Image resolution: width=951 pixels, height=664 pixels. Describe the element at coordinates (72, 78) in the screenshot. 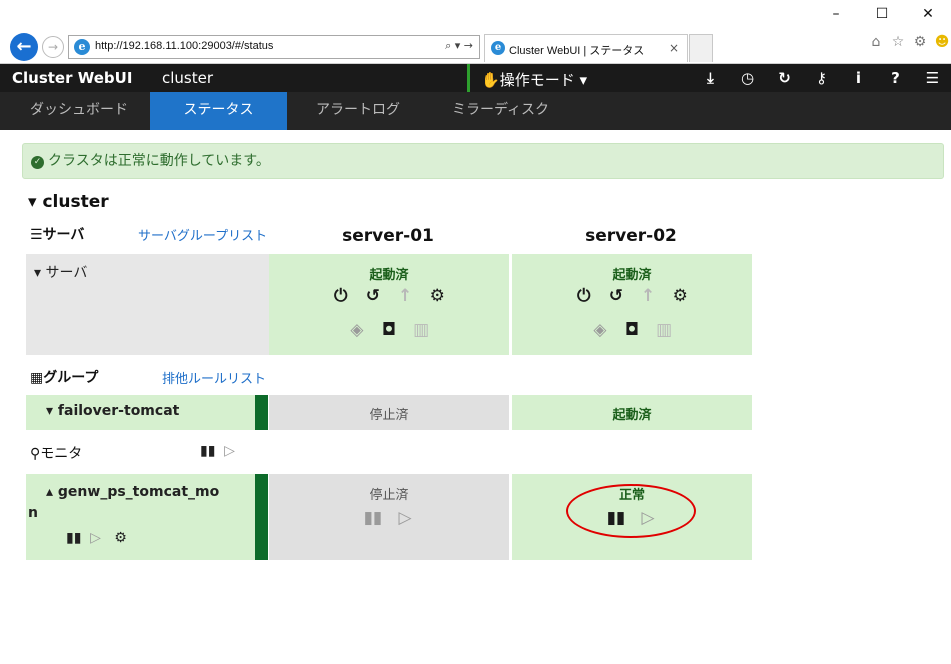

I see `app-brand: Cluster WebUI` at that location.